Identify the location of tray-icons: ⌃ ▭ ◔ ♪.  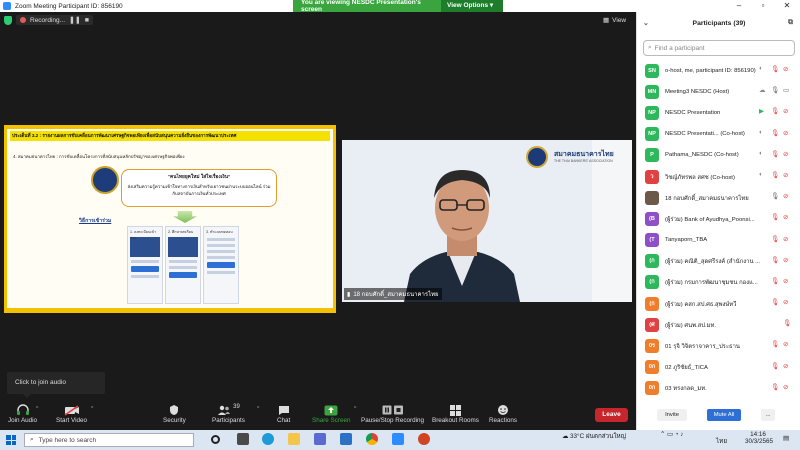
(671, 434).